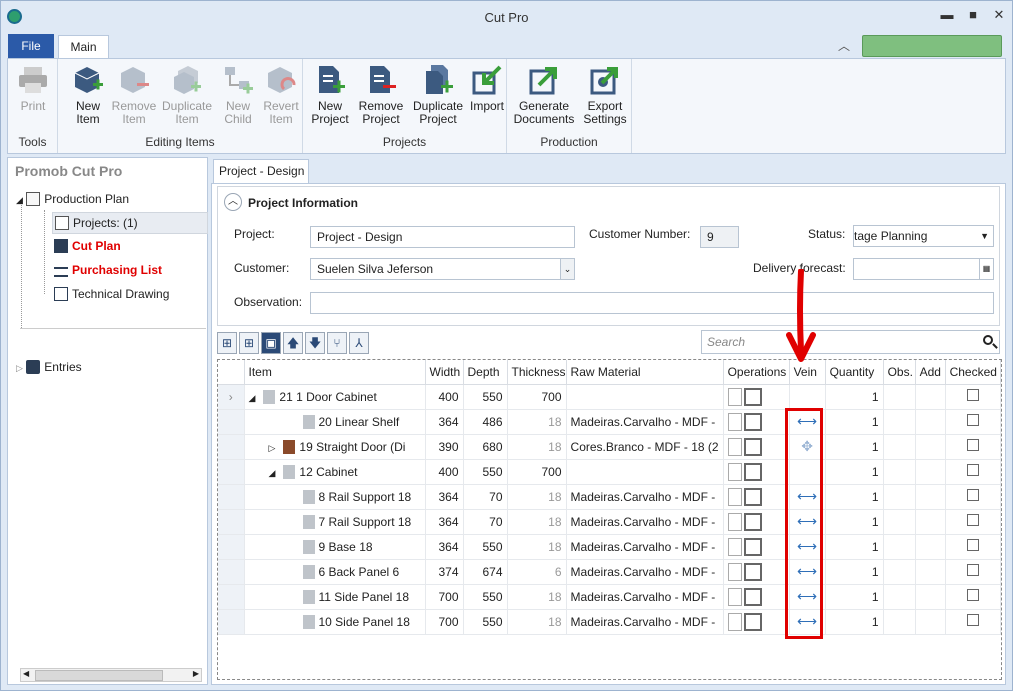  Describe the element at coordinates (973, 16) in the screenshot. I see `maximize-button: ■` at that location.